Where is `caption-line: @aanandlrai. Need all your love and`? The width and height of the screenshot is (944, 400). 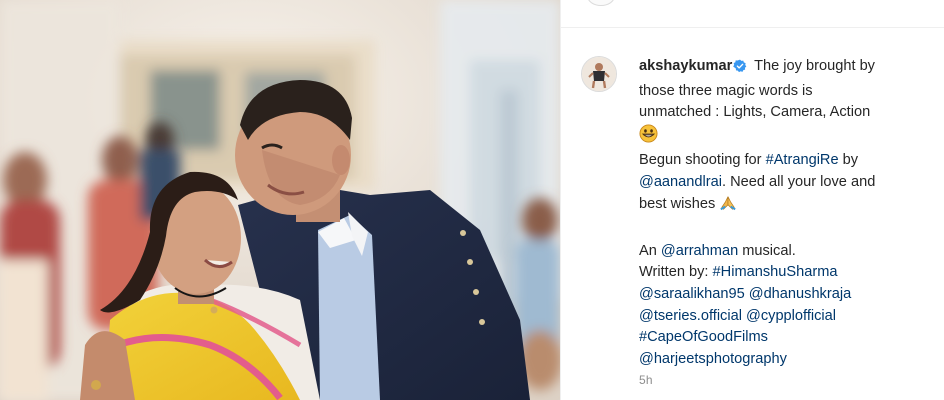
caption-line: @aanandlrai. Need all your love and is located at coordinates (784, 183).